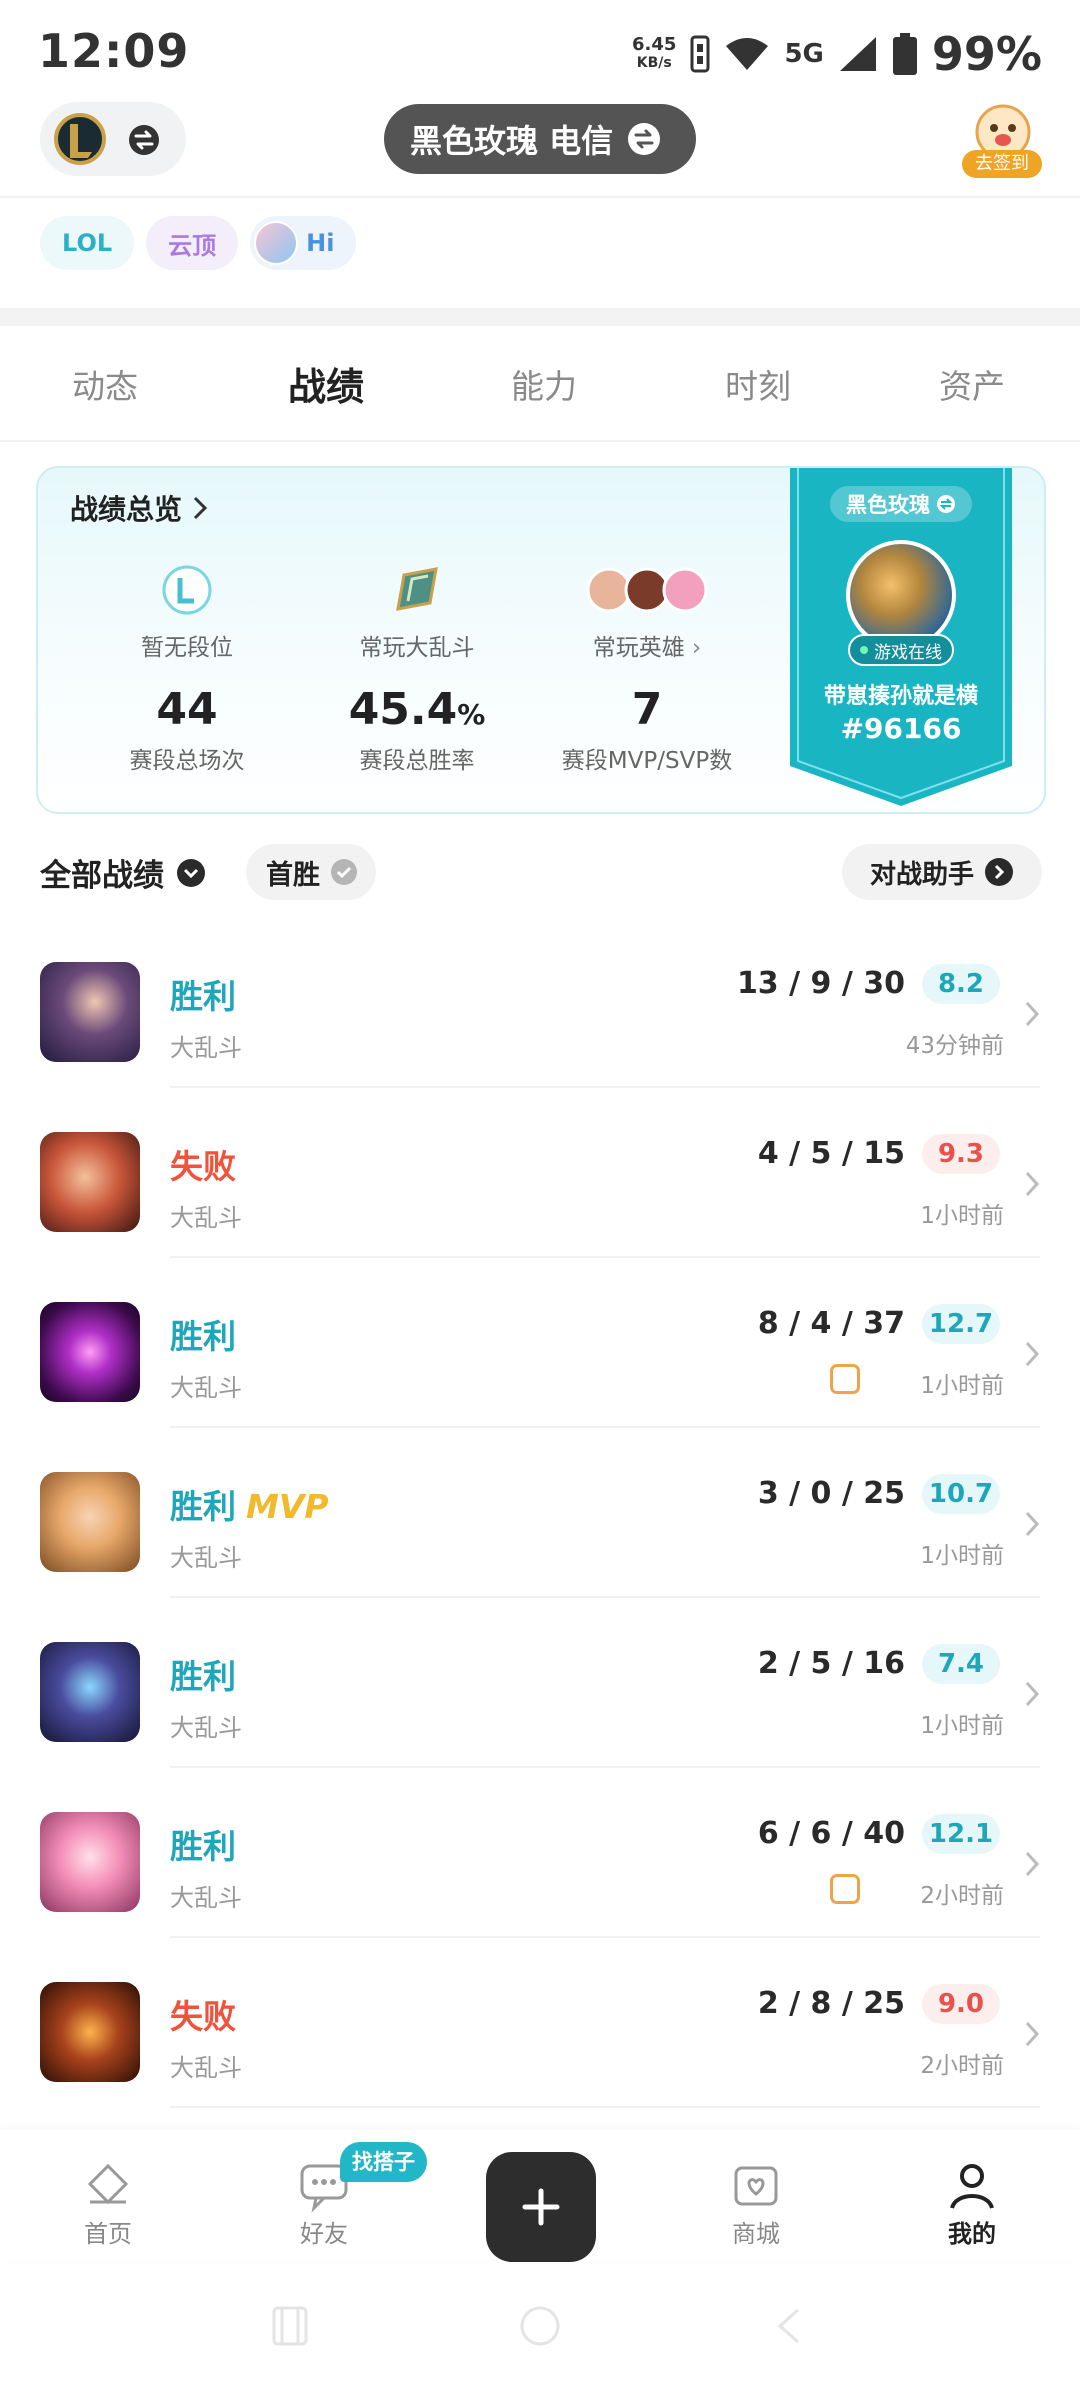  Describe the element at coordinates (187, 668) in the screenshot. I see `stat-rank: 暂无段位 44 赛段总场次` at that location.